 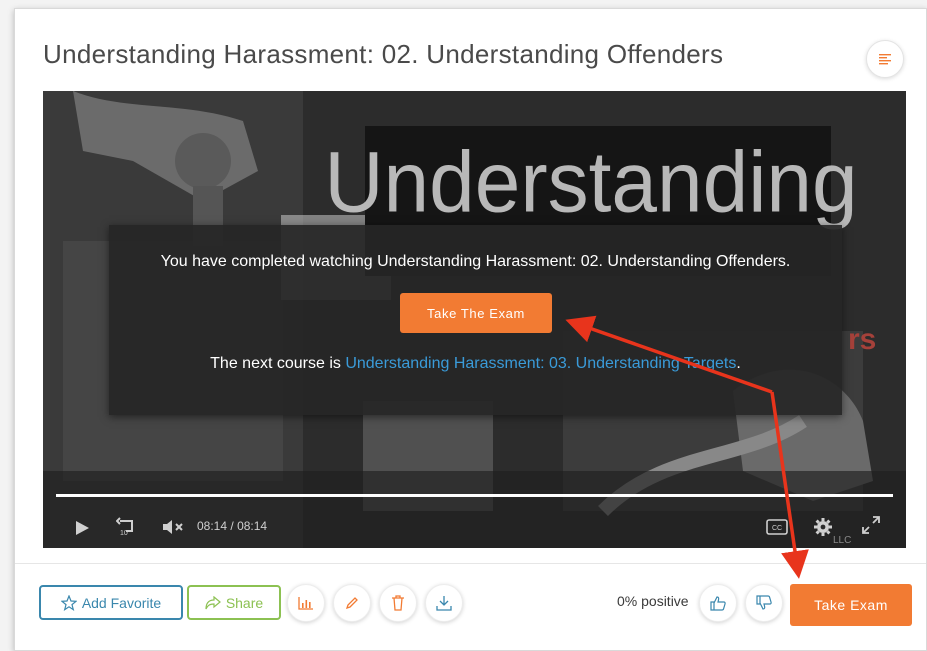 I want to click on mute-icon, so click(x=173, y=527).